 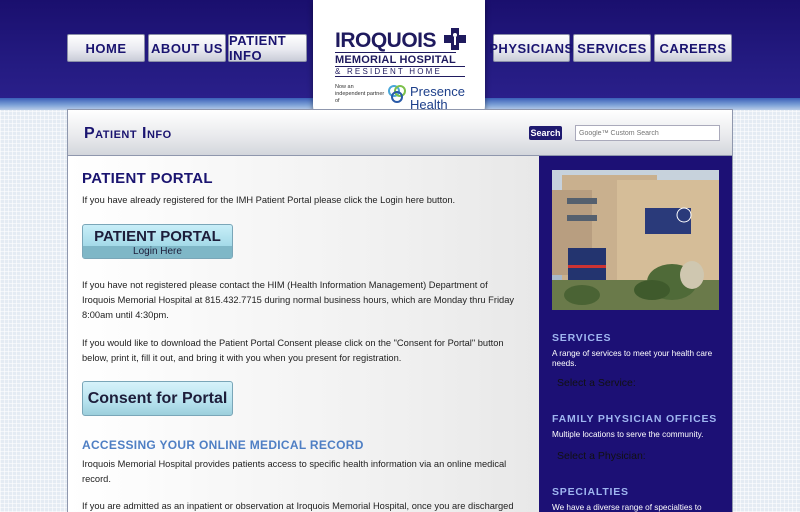 What do you see at coordinates (106, 48) in the screenshot?
I see `nav-home-button: HOME` at bounding box center [106, 48].